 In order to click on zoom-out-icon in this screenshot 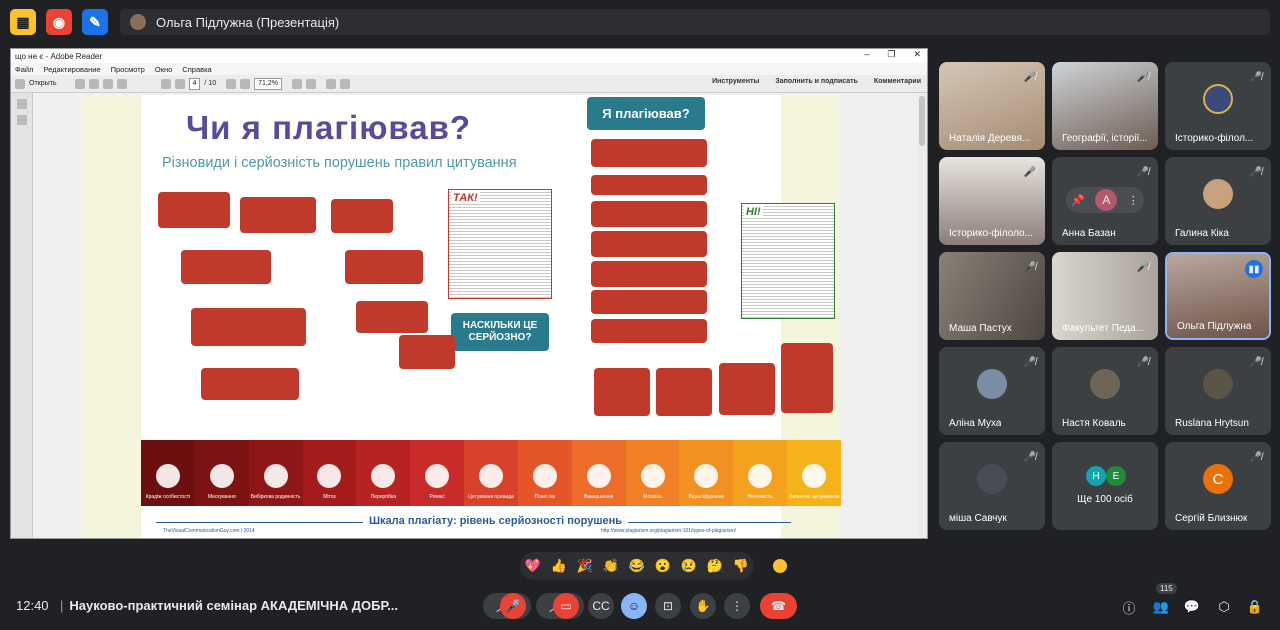, I will do `click(231, 83)`.